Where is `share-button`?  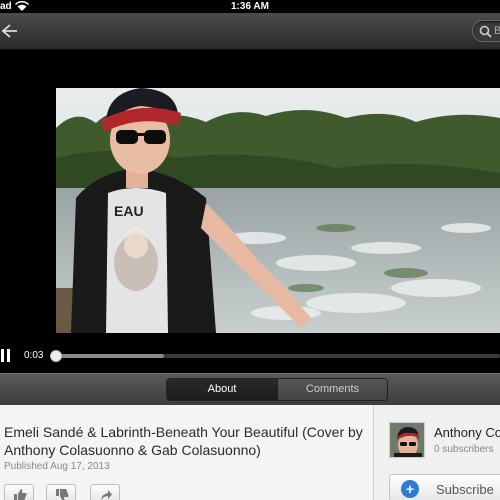 share-button is located at coordinates (105, 492).